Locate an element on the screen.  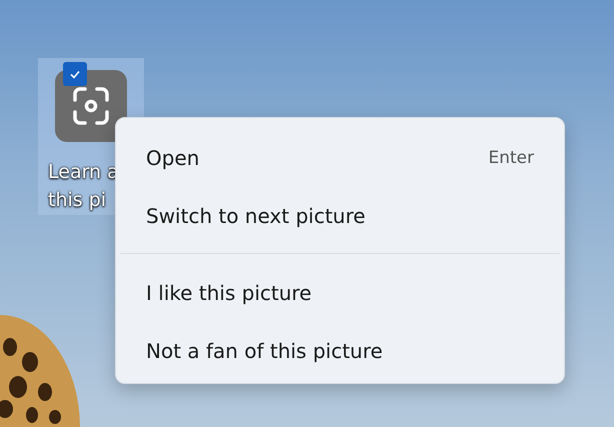
checkbox is located at coordinates (75, 74).